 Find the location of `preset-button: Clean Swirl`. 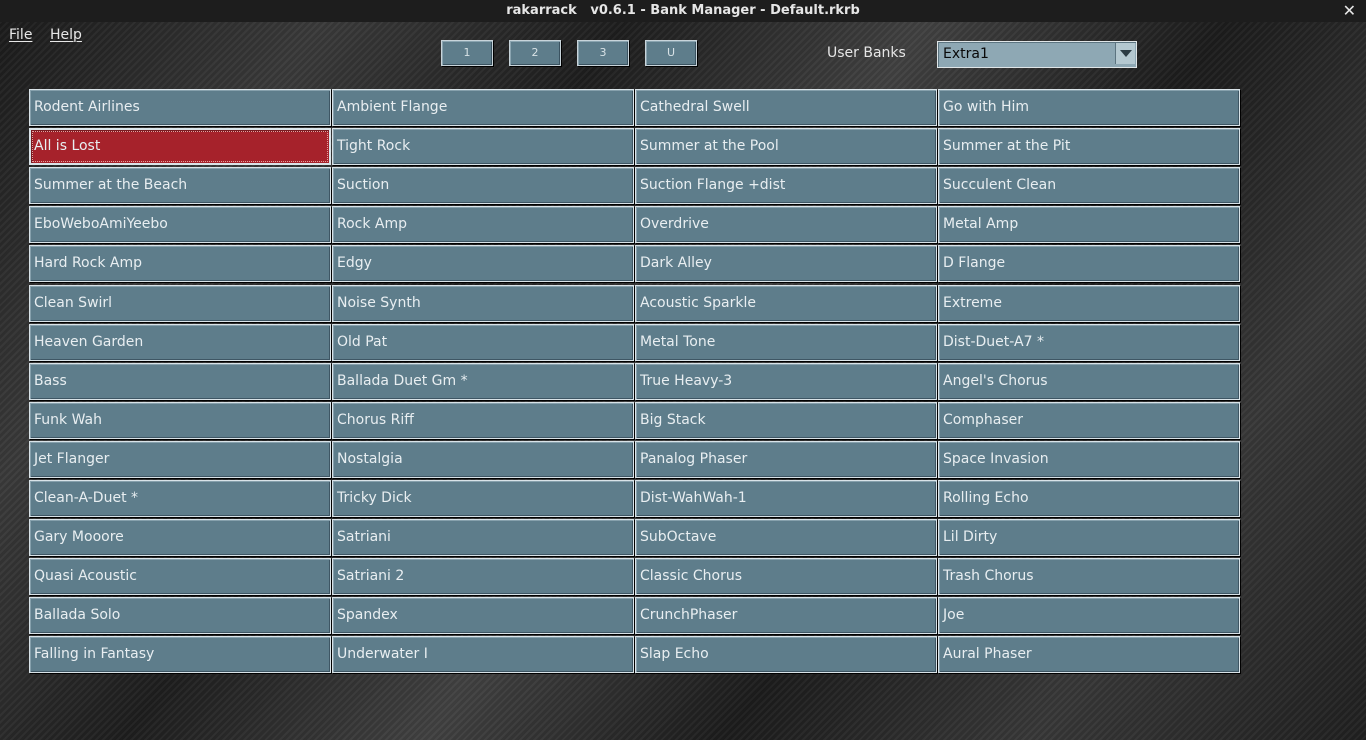

preset-button: Clean Swirl is located at coordinates (180, 303).